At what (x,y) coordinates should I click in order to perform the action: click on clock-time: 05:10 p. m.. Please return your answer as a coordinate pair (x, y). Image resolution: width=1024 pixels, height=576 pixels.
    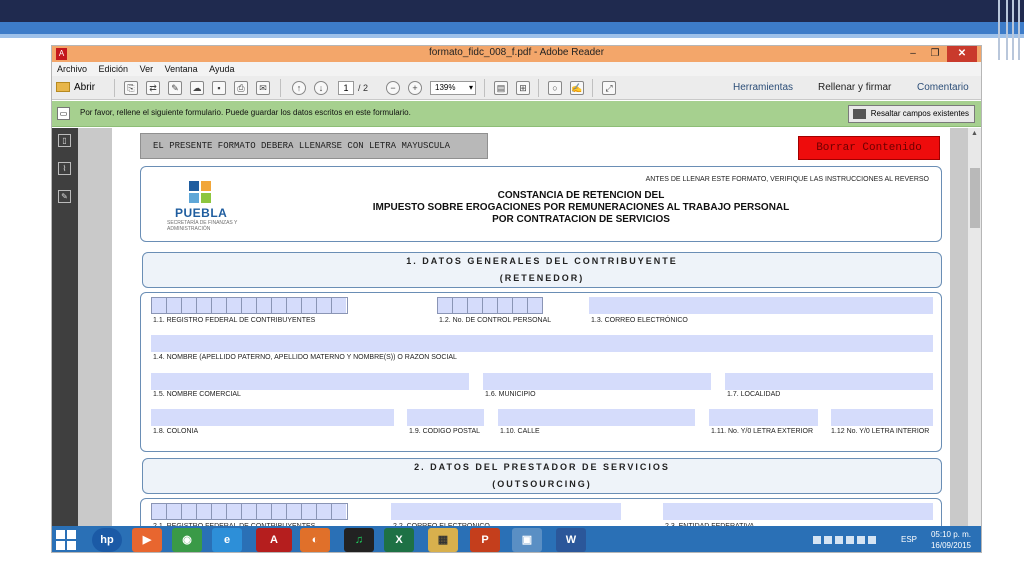
    Looking at the image, I should click on (951, 534).